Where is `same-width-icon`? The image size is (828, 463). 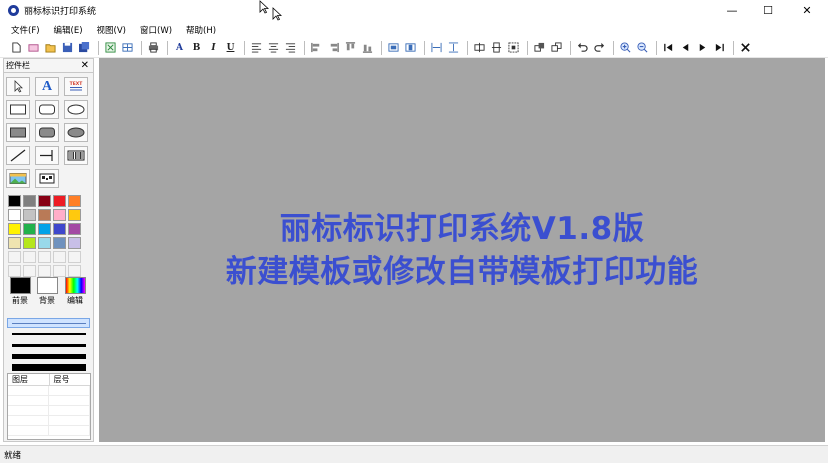 same-width-icon is located at coordinates (393, 47).